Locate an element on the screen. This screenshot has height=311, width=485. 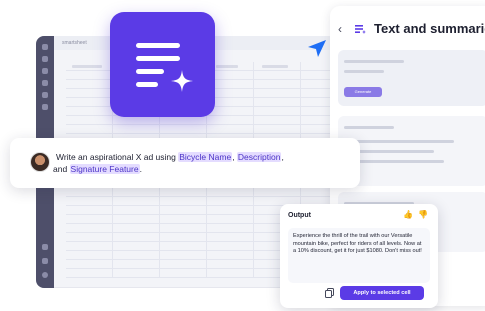
output-label: Output is located at coordinates (299, 215).